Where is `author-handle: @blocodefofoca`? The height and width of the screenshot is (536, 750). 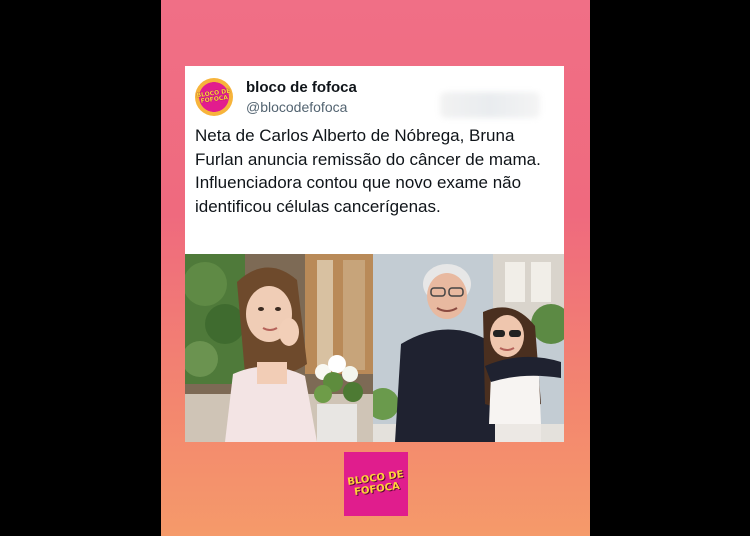 author-handle: @blocodefofoca is located at coordinates (296, 107).